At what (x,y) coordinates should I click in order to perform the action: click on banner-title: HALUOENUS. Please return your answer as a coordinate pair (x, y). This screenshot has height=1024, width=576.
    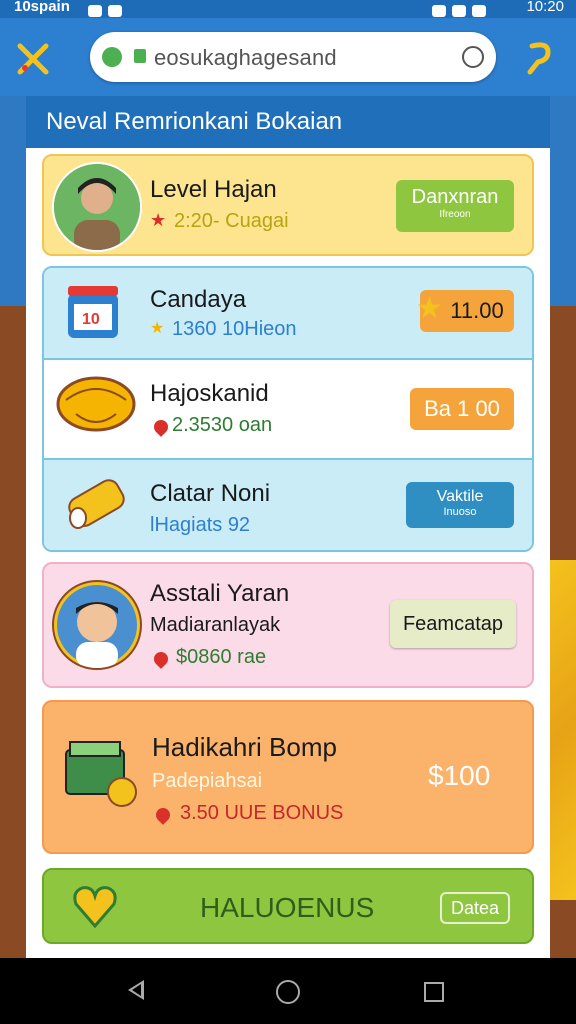
    Looking at the image, I should click on (287, 907).